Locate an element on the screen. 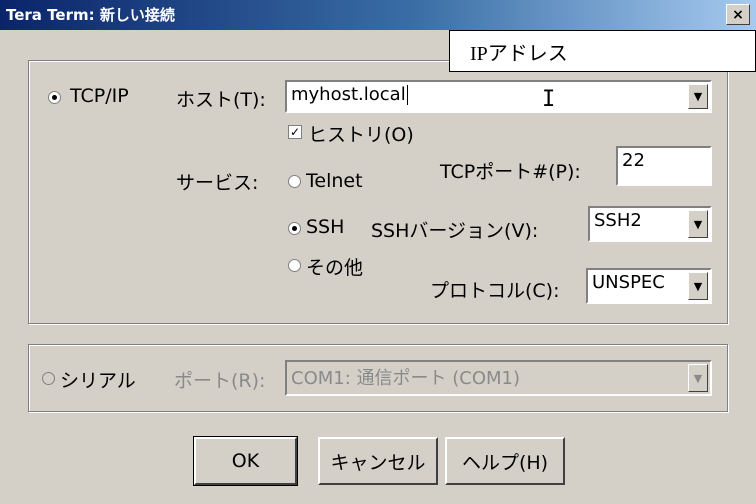 Image resolution: width=756 pixels, height=504 pixels. close-button: × is located at coordinates (738, 14).